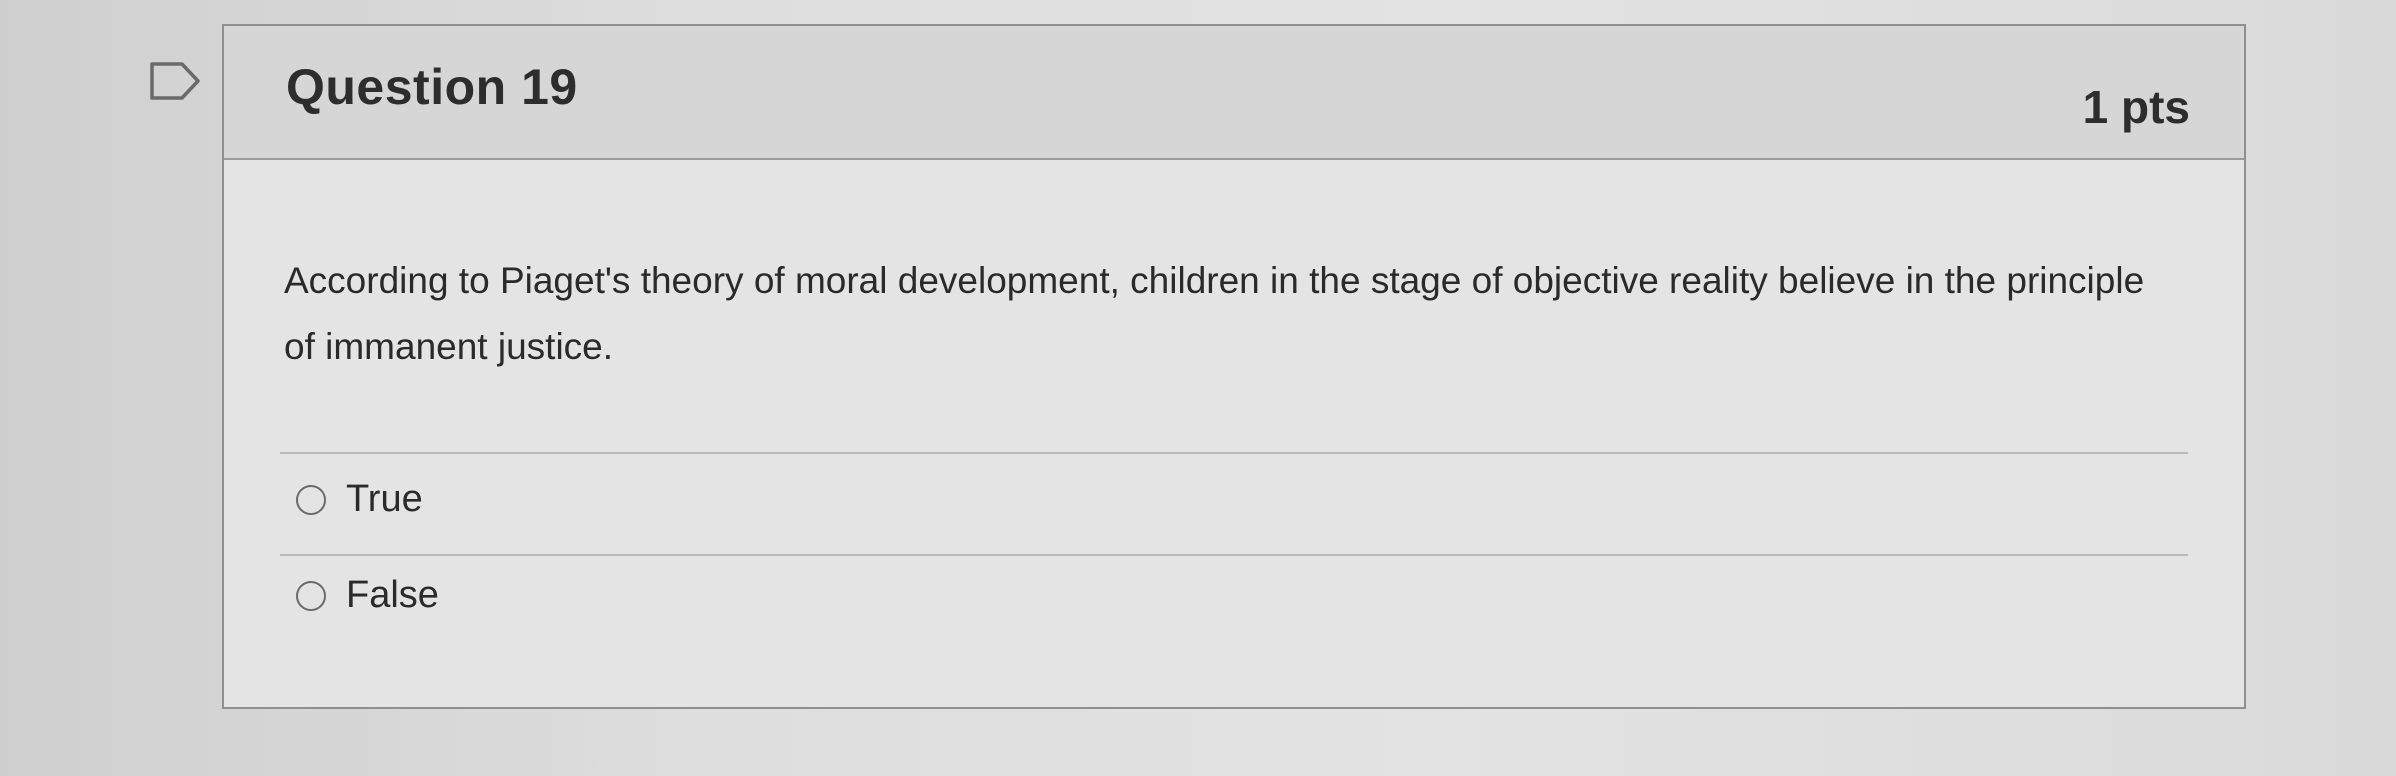 This screenshot has width=2396, height=776. Describe the element at coordinates (392, 595) in the screenshot. I see `answer-label: False` at that location.